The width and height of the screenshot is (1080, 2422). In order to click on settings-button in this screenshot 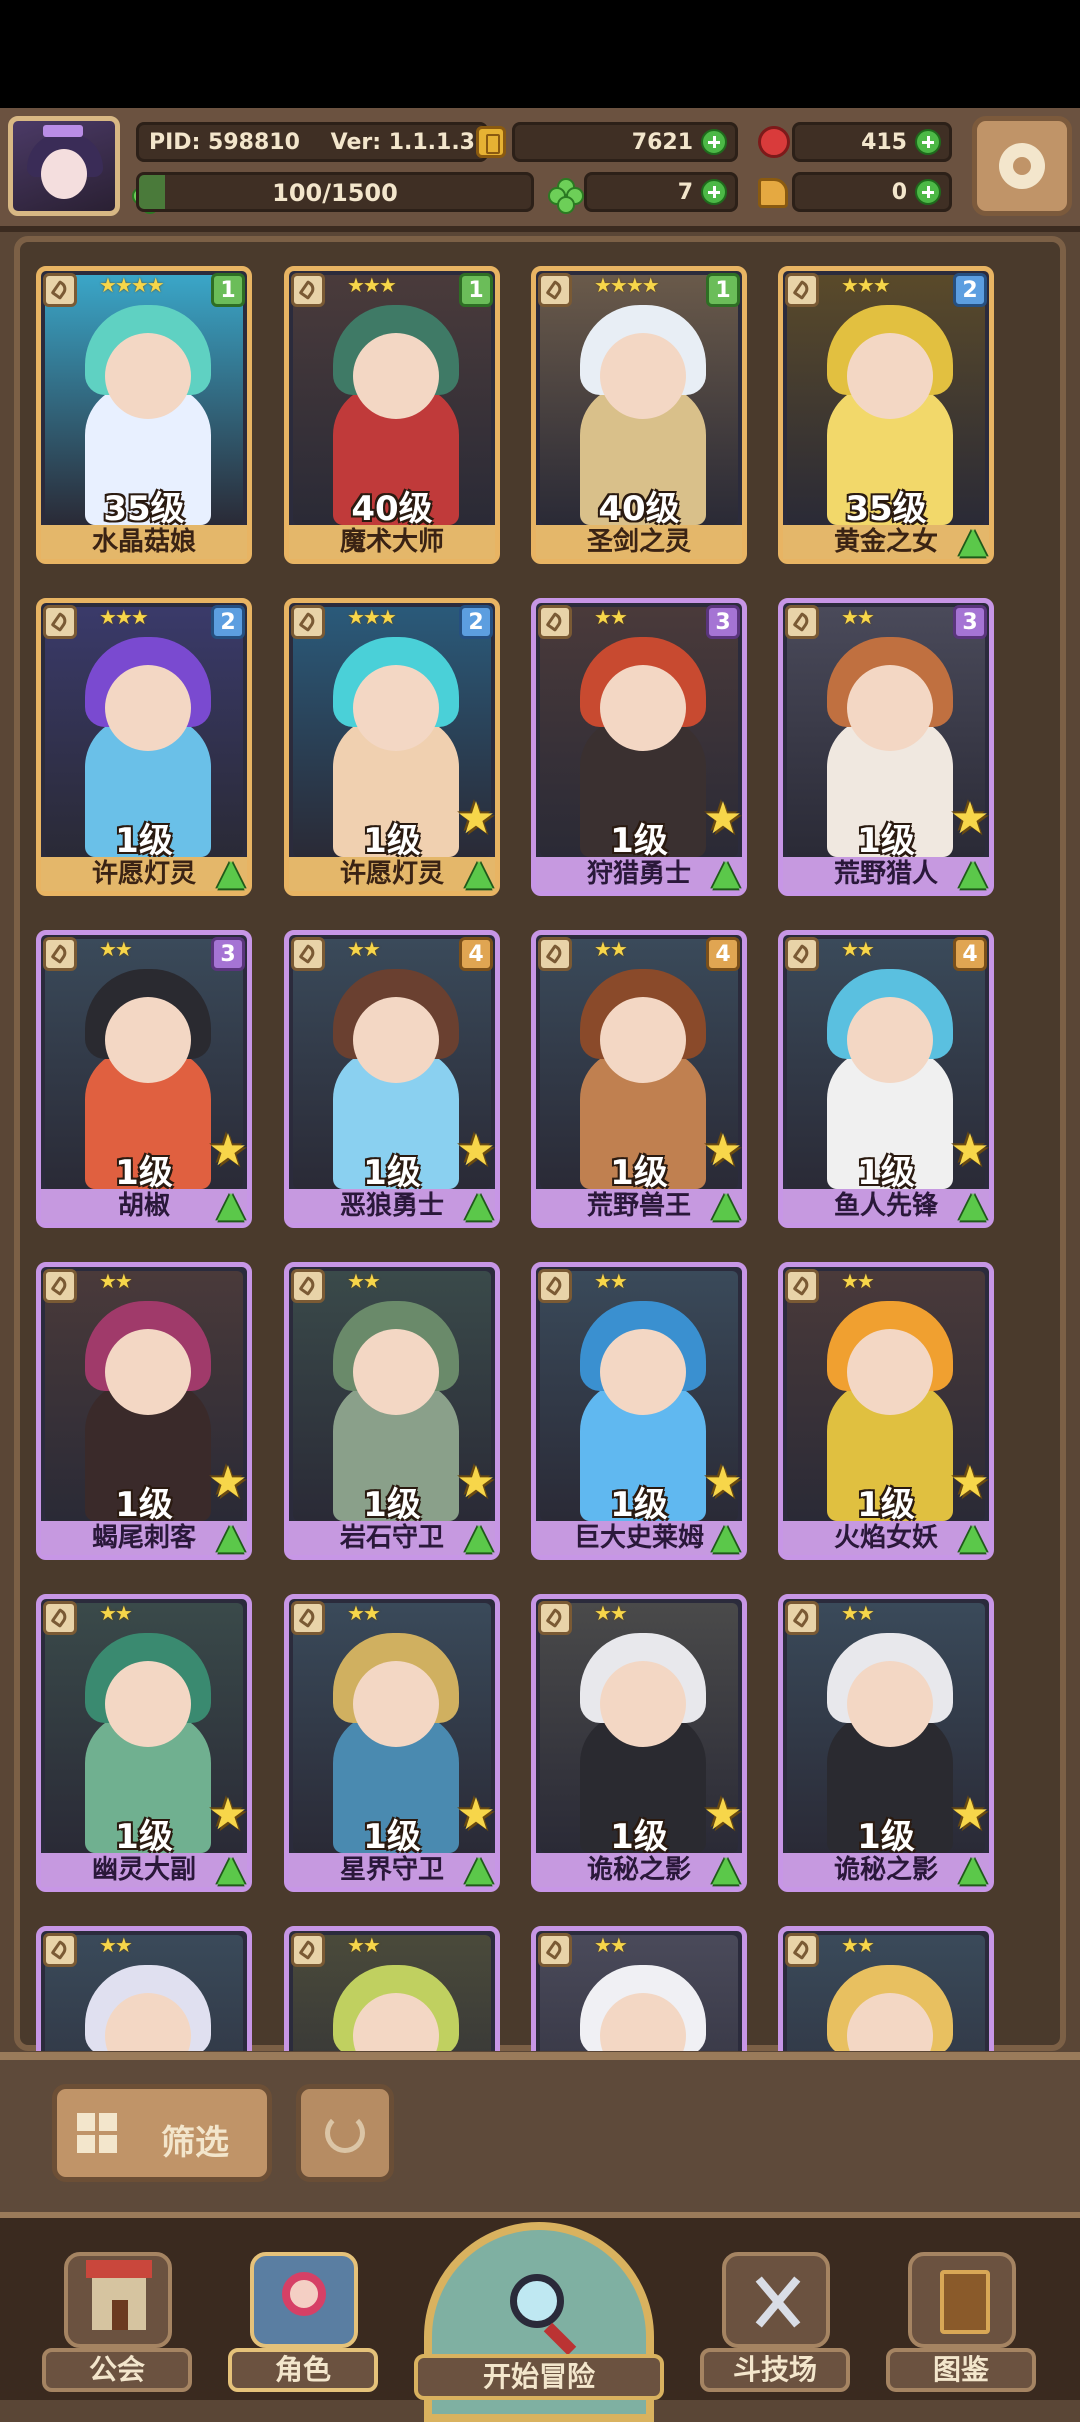, I will do `click(1022, 166)`.